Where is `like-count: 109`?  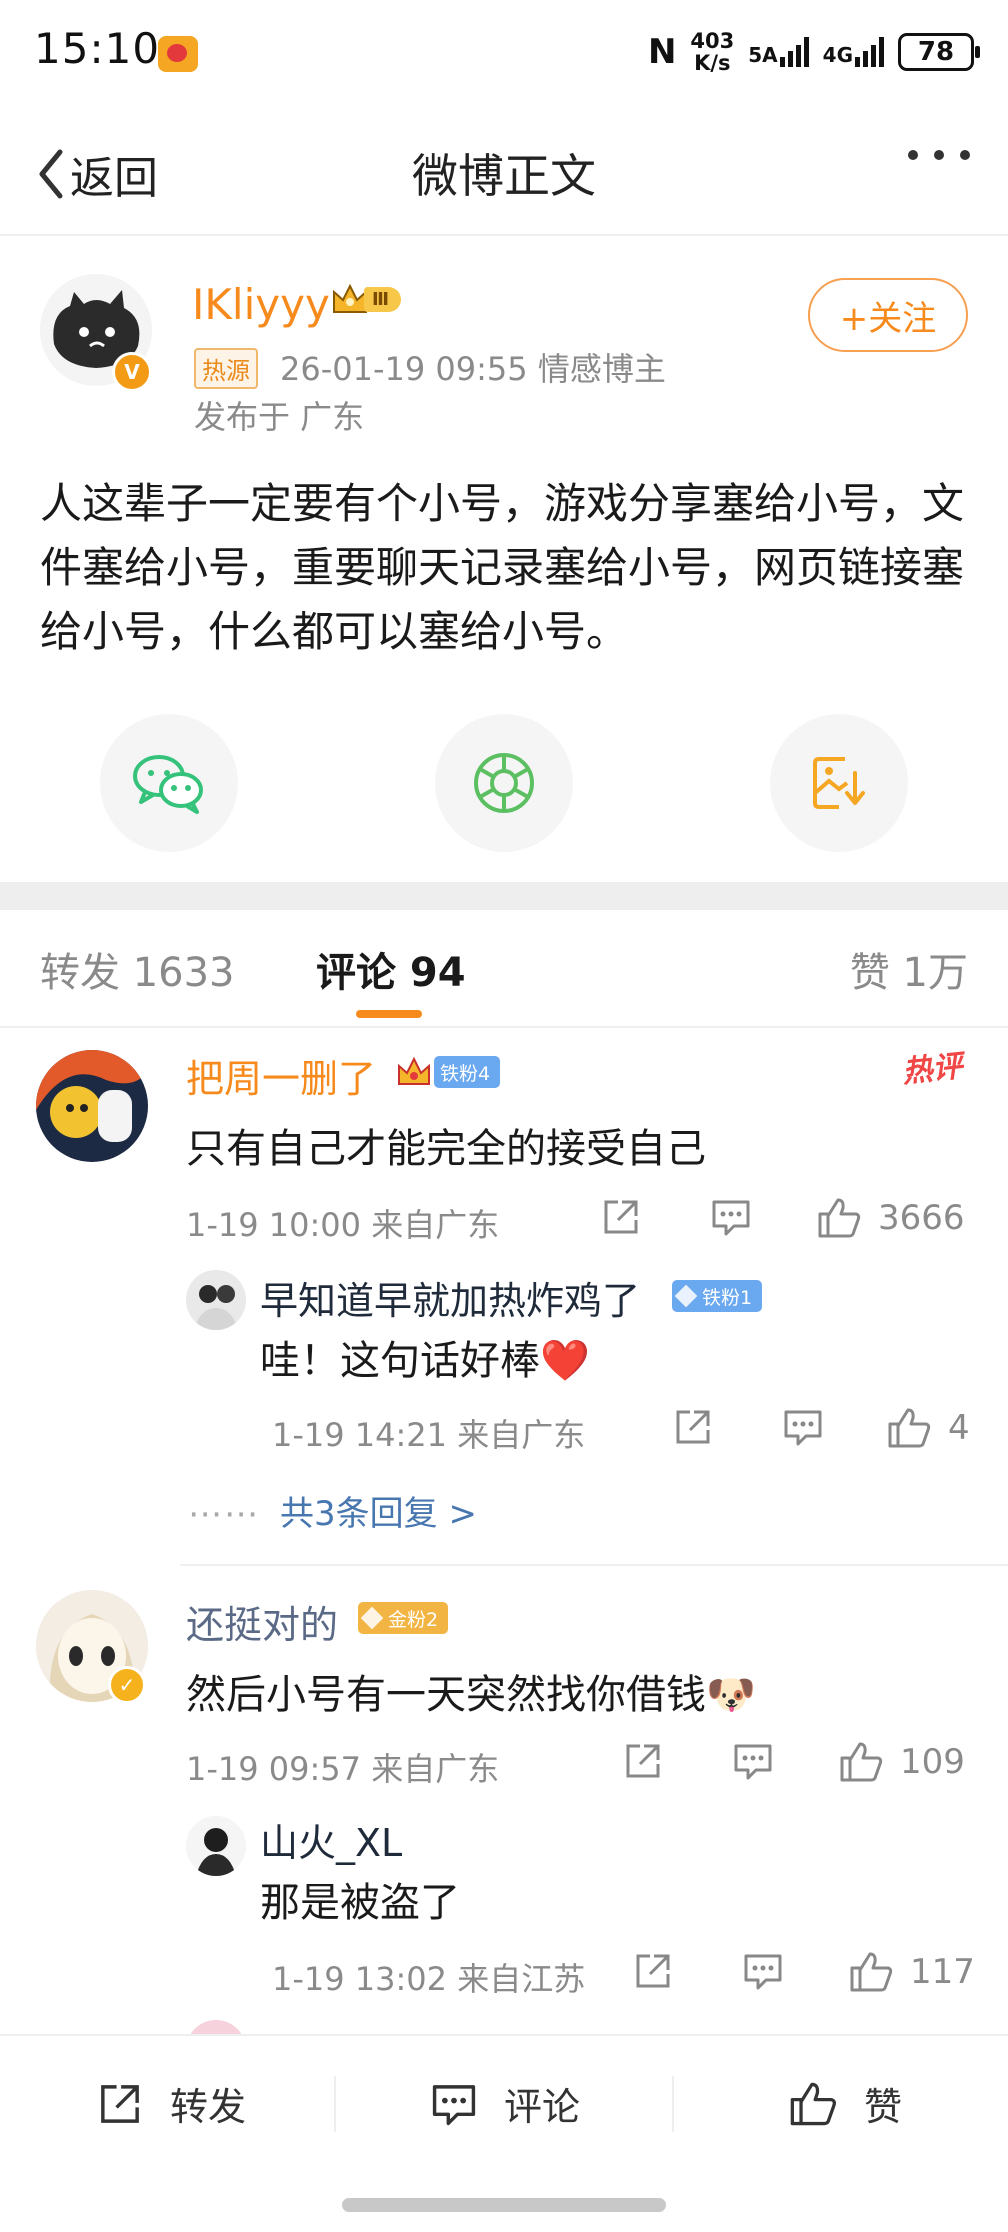
like-count: 109 is located at coordinates (932, 1762).